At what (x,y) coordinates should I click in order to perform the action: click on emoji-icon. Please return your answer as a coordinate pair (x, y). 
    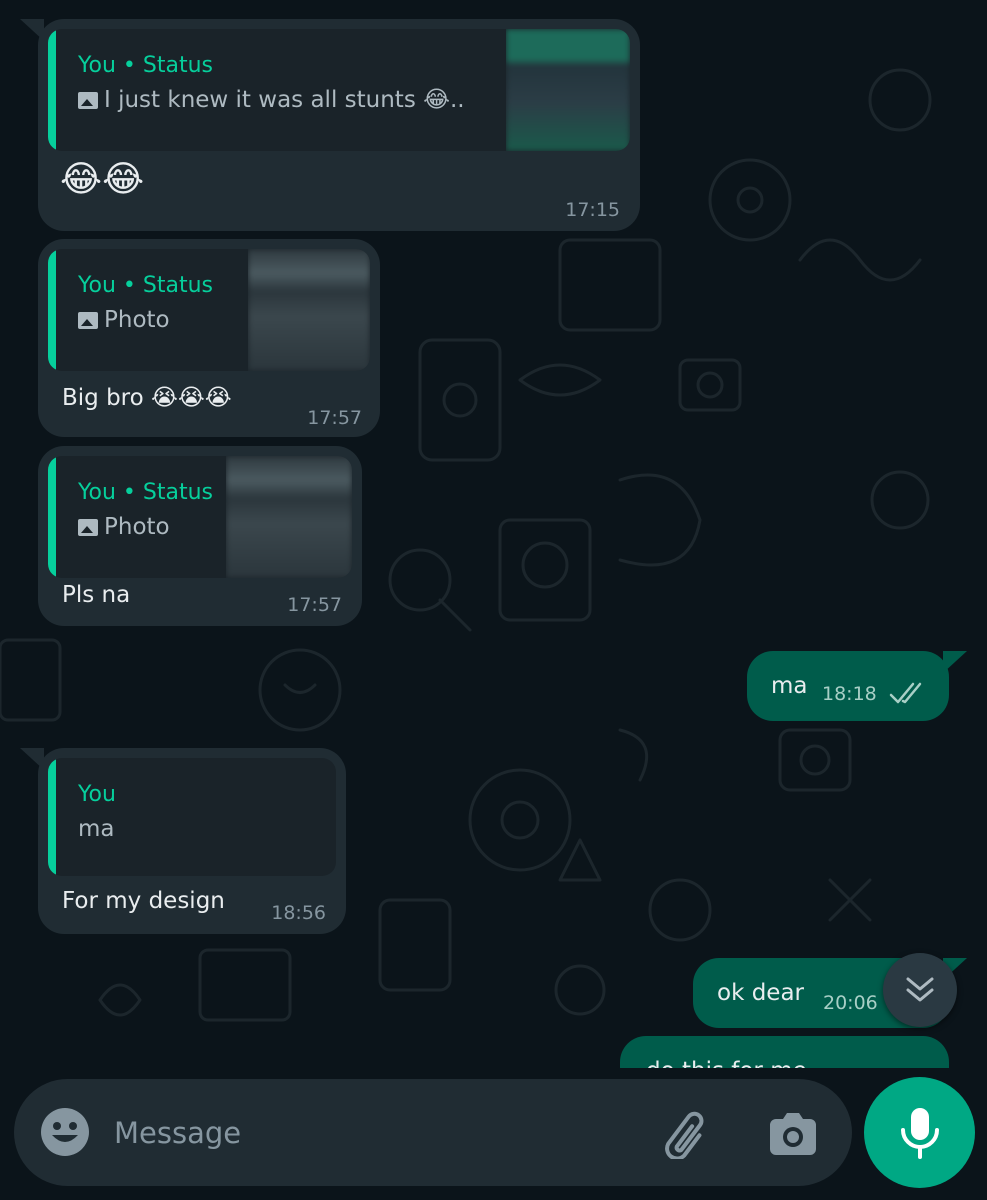
    Looking at the image, I should click on (65, 1132).